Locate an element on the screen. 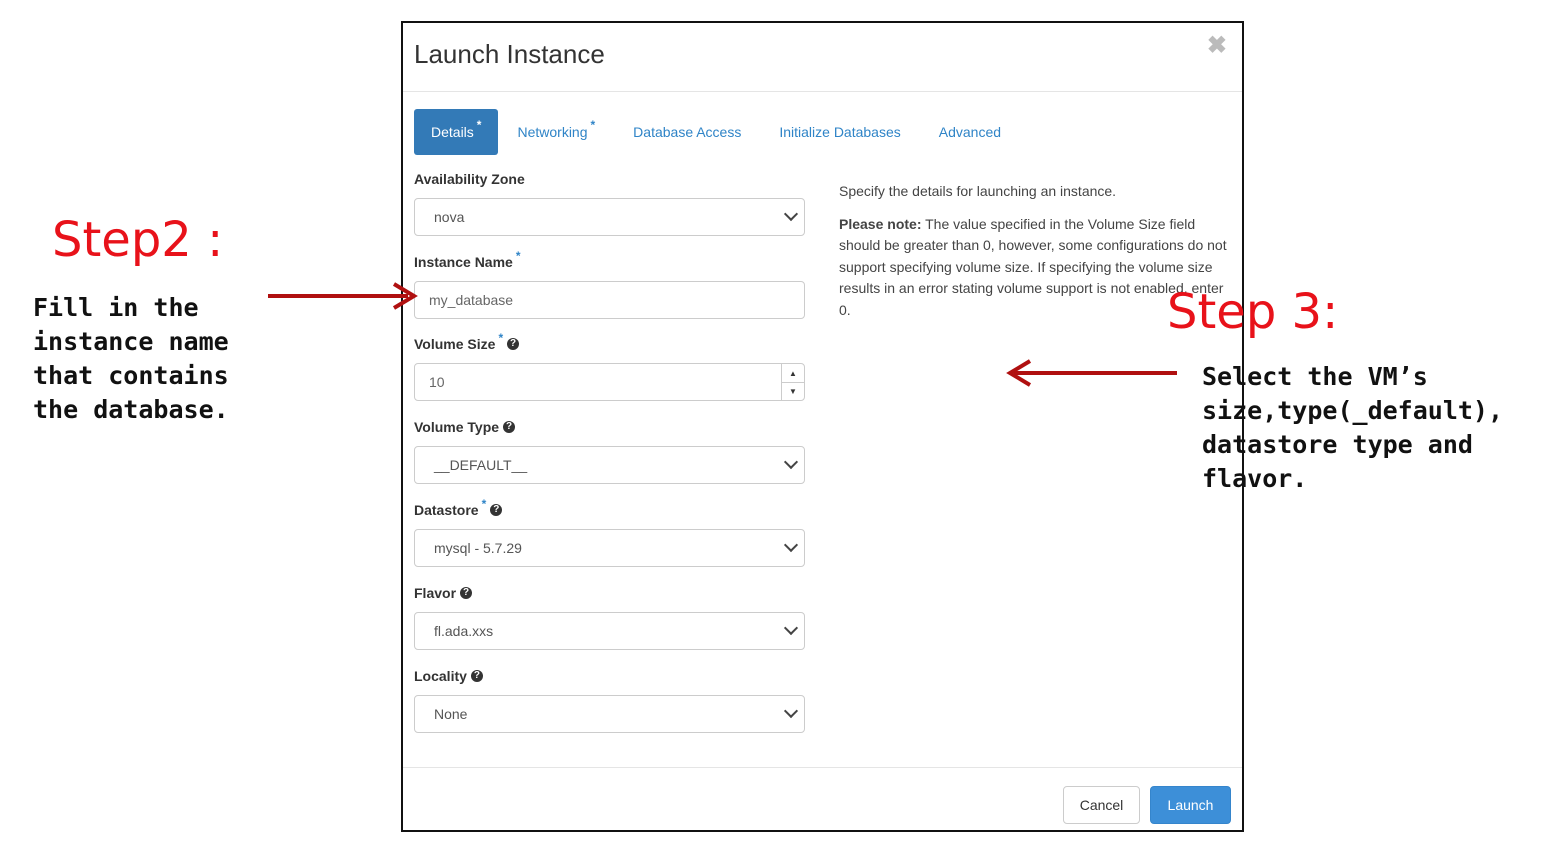 This screenshot has width=1557, height=863. annotation-arrows is located at coordinates (722, 334).